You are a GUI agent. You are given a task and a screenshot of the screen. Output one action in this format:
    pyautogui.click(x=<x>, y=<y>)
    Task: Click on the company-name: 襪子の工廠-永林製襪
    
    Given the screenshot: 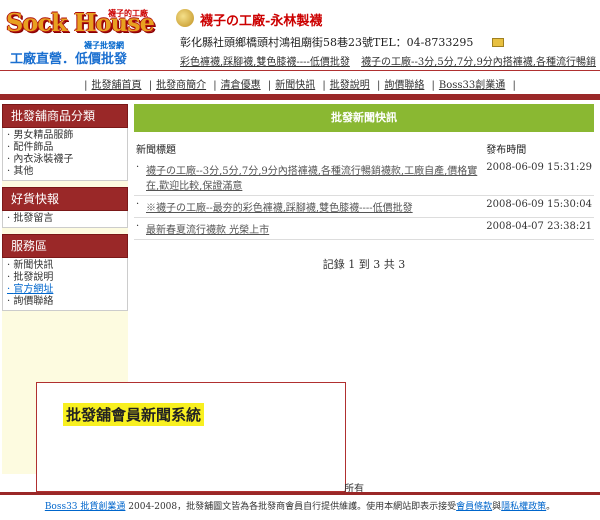 What is the action you would take?
    pyautogui.click(x=261, y=21)
    